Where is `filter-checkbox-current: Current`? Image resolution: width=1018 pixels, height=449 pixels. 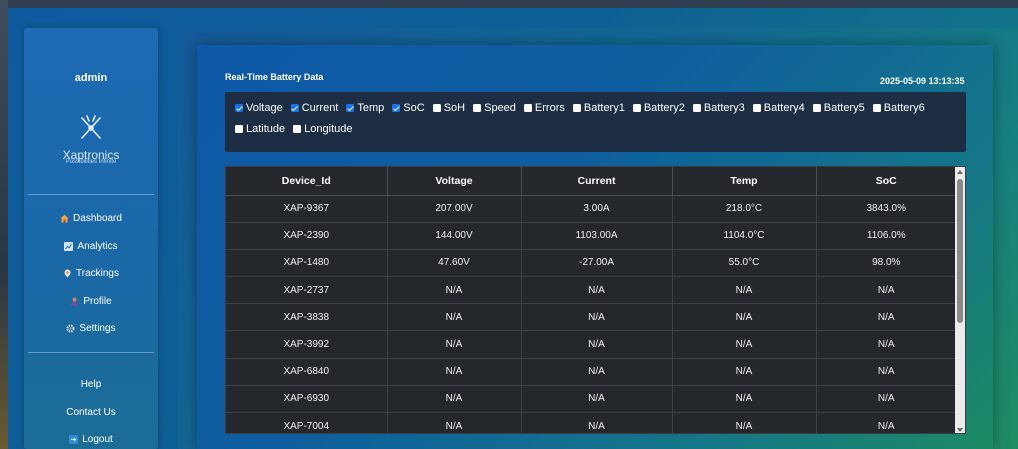 filter-checkbox-current: Current is located at coordinates (314, 108).